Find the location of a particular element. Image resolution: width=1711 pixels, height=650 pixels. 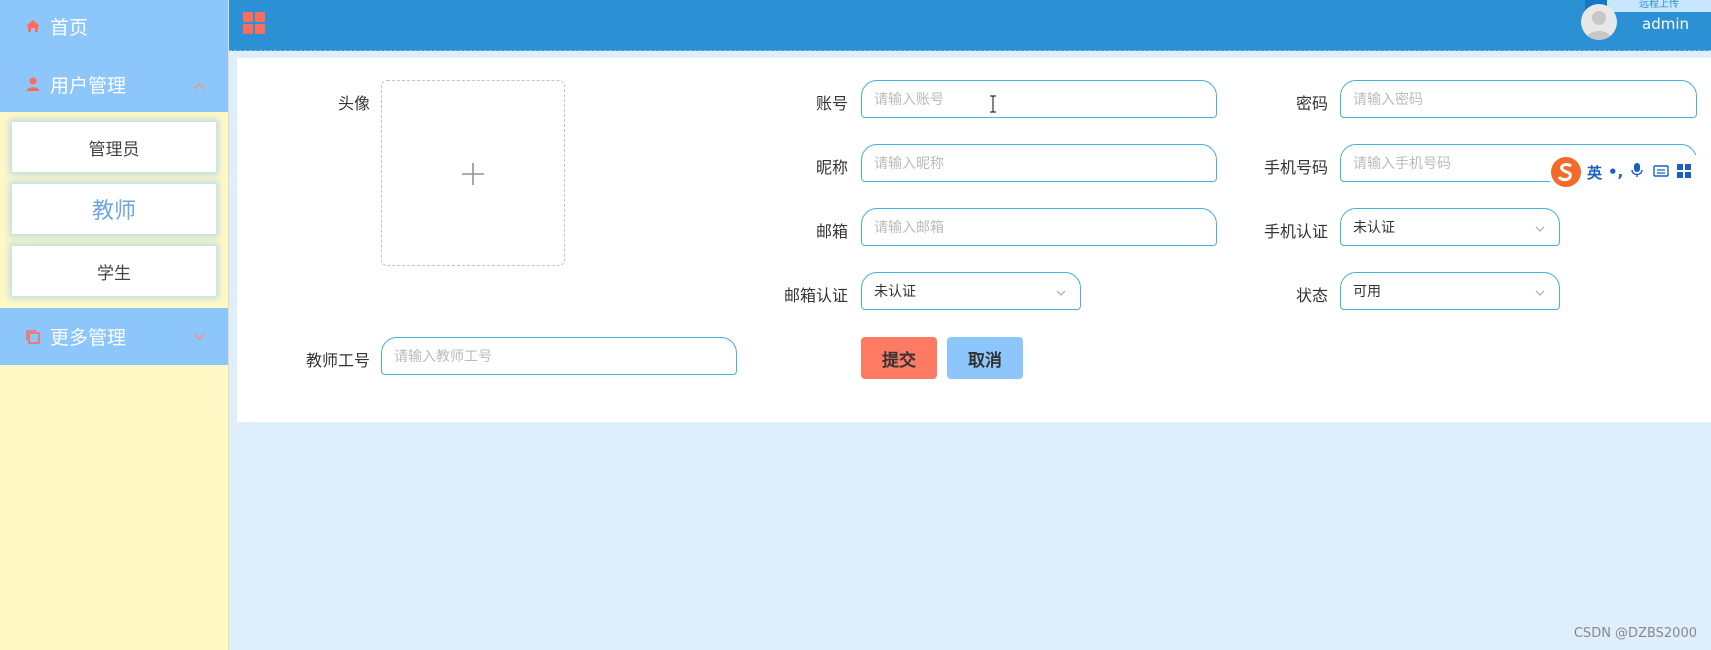

teacher-no-input: 请输入教师工号 is located at coordinates (559, 356).